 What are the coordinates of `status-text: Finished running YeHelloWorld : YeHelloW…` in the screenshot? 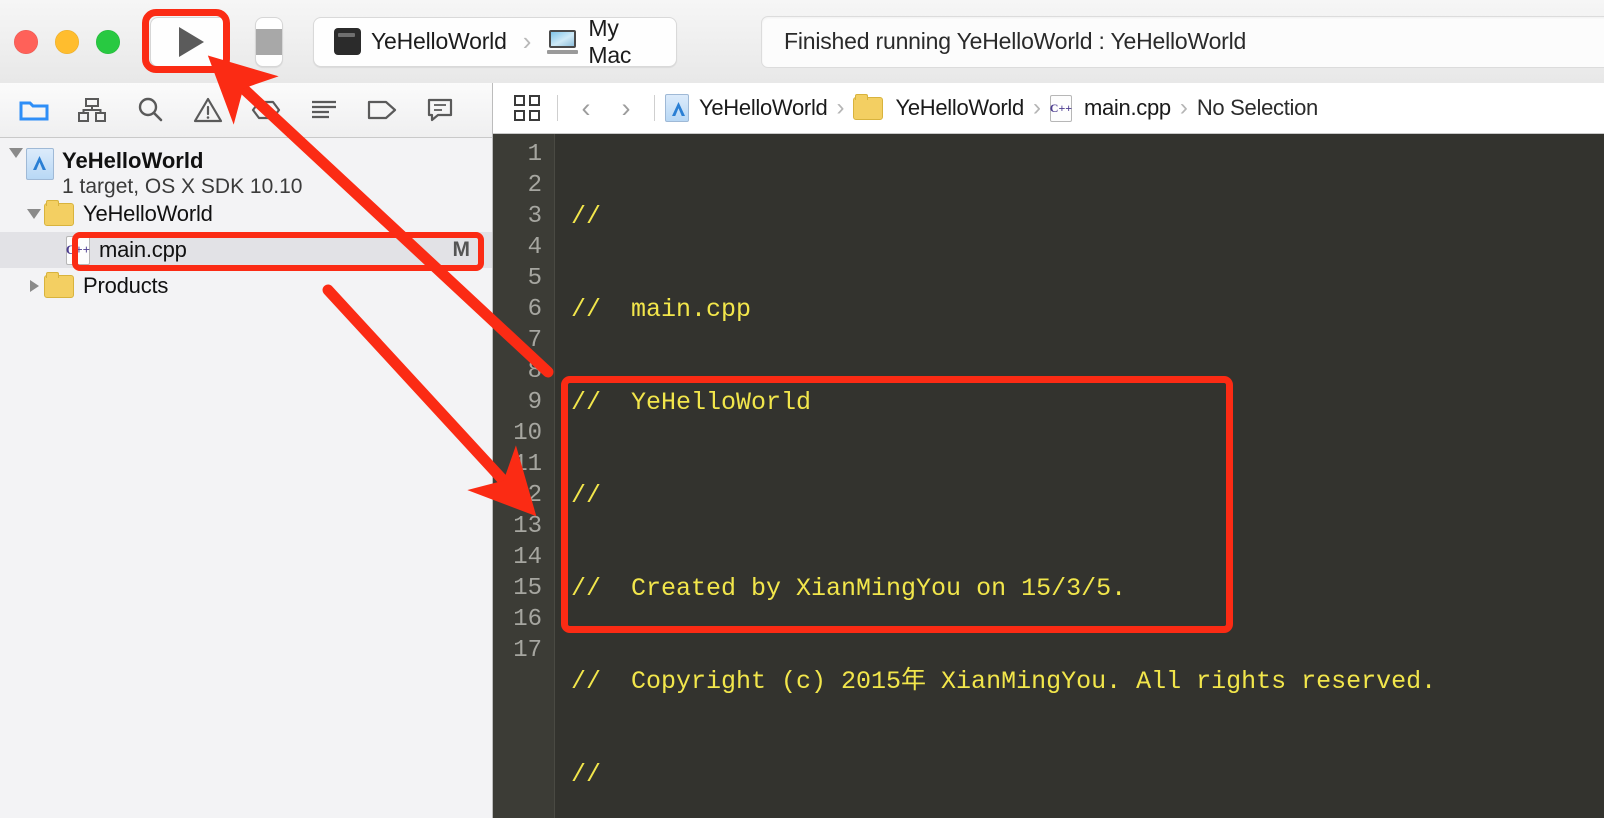 It's located at (1015, 41).